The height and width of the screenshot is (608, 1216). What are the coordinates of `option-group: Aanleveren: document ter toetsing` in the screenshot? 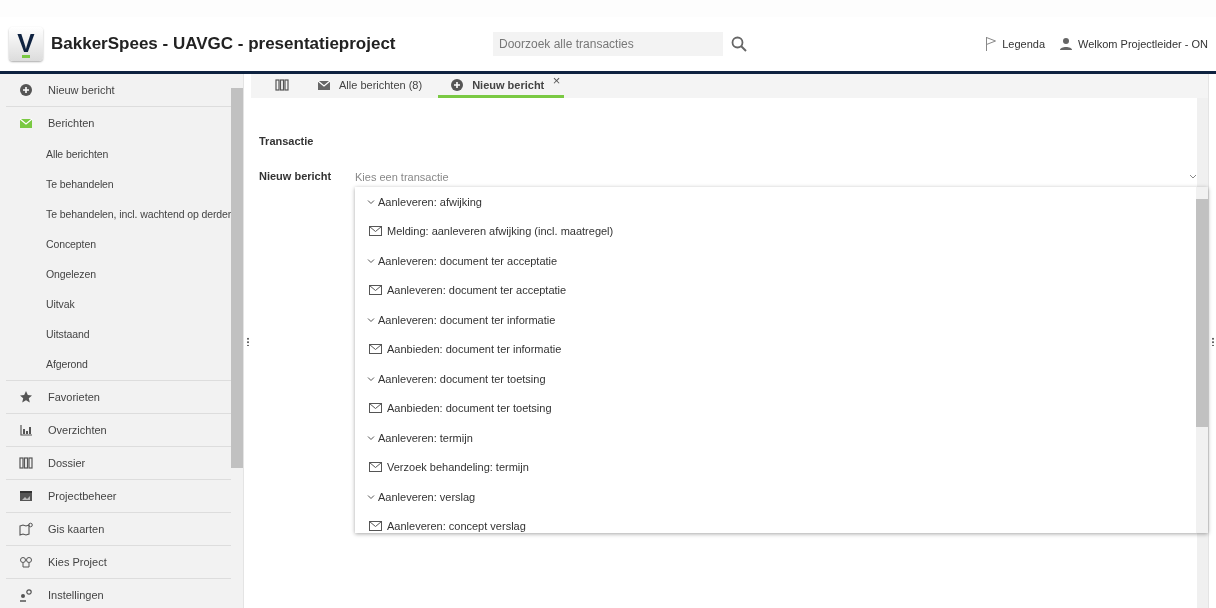 It's located at (775, 379).